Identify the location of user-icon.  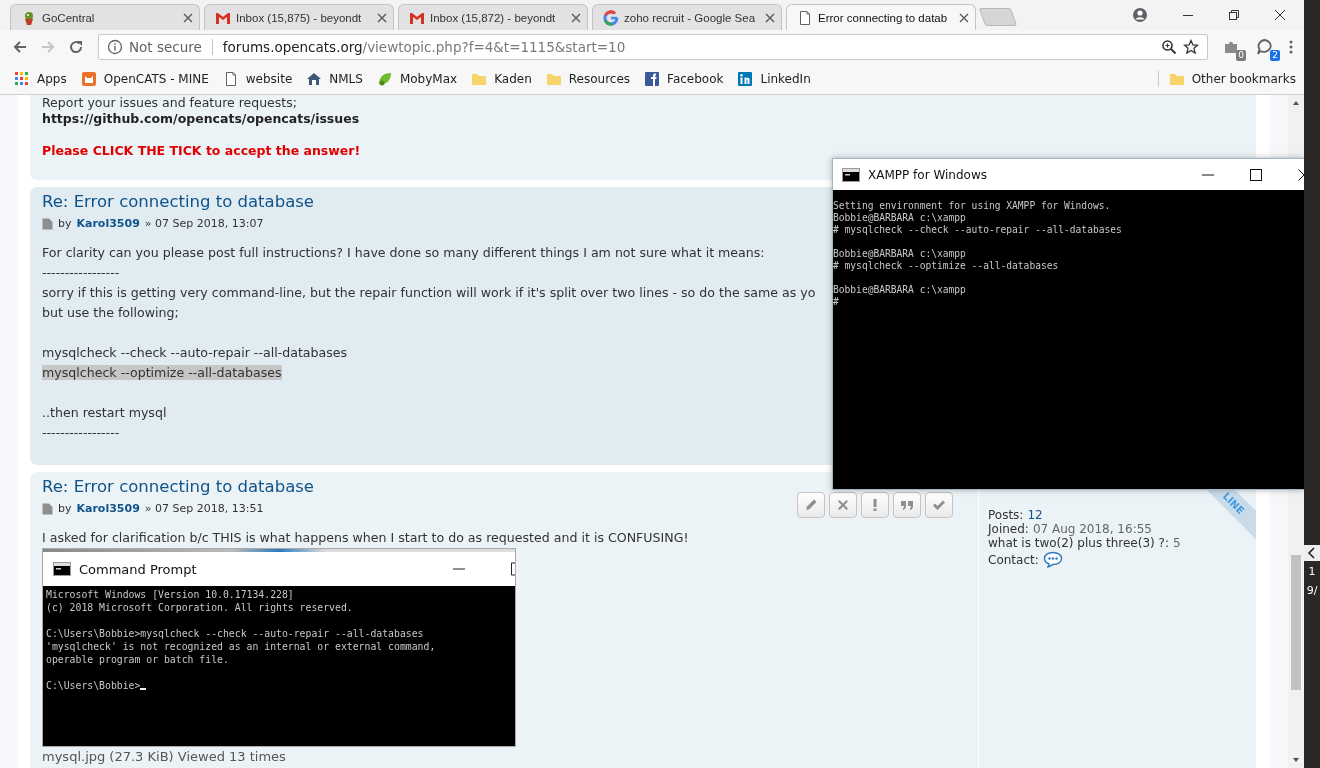
(1140, 15).